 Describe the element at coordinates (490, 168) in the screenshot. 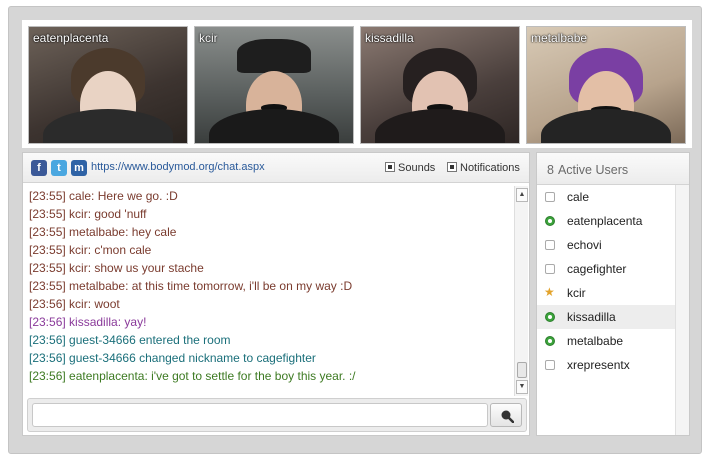

I see `notifications-label: Notifications` at that location.